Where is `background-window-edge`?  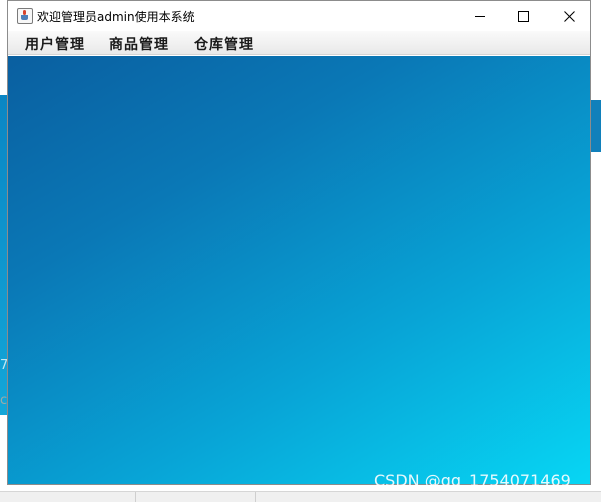
background-window-edge is located at coordinates (596, 126).